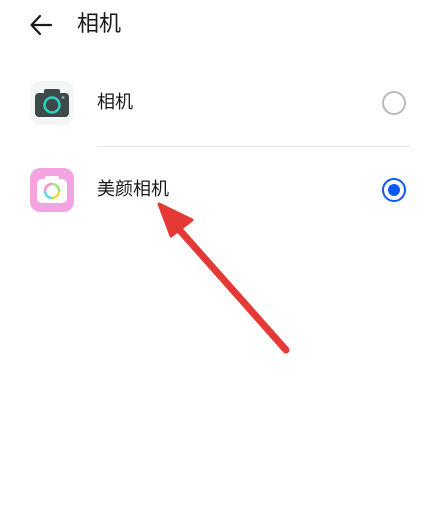  Describe the element at coordinates (52, 190) in the screenshot. I see `beauty-camera-app-icon` at that location.